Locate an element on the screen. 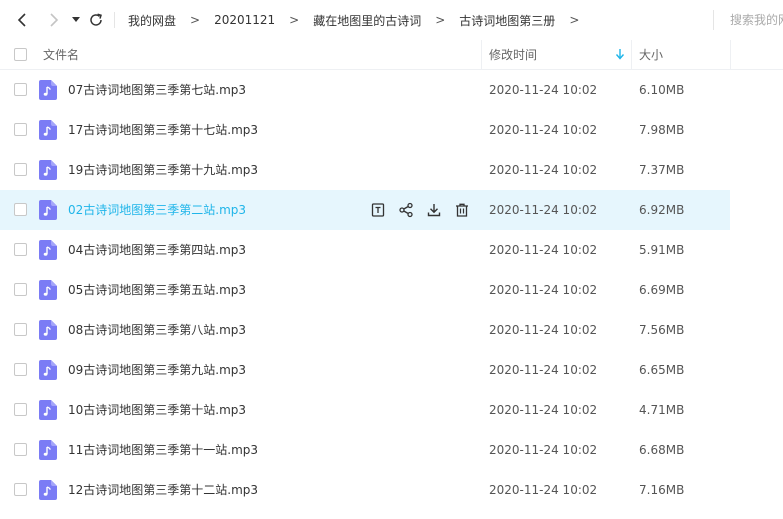  file-row: 11古诗词地图第三季第十一站.mp3 2020-11-24 10:02 6.68MB is located at coordinates (365, 450).